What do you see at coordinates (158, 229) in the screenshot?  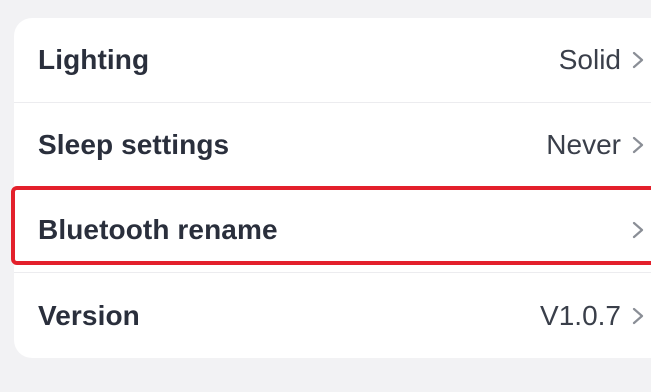 I see `setting-label-bluetooth-rename: Bluetooth rename` at bounding box center [158, 229].